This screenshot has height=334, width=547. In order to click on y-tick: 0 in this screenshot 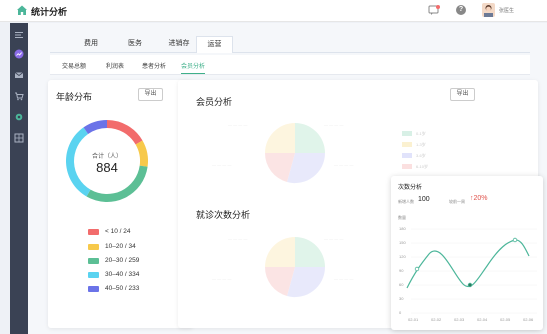, I will do `click(400, 312)`.